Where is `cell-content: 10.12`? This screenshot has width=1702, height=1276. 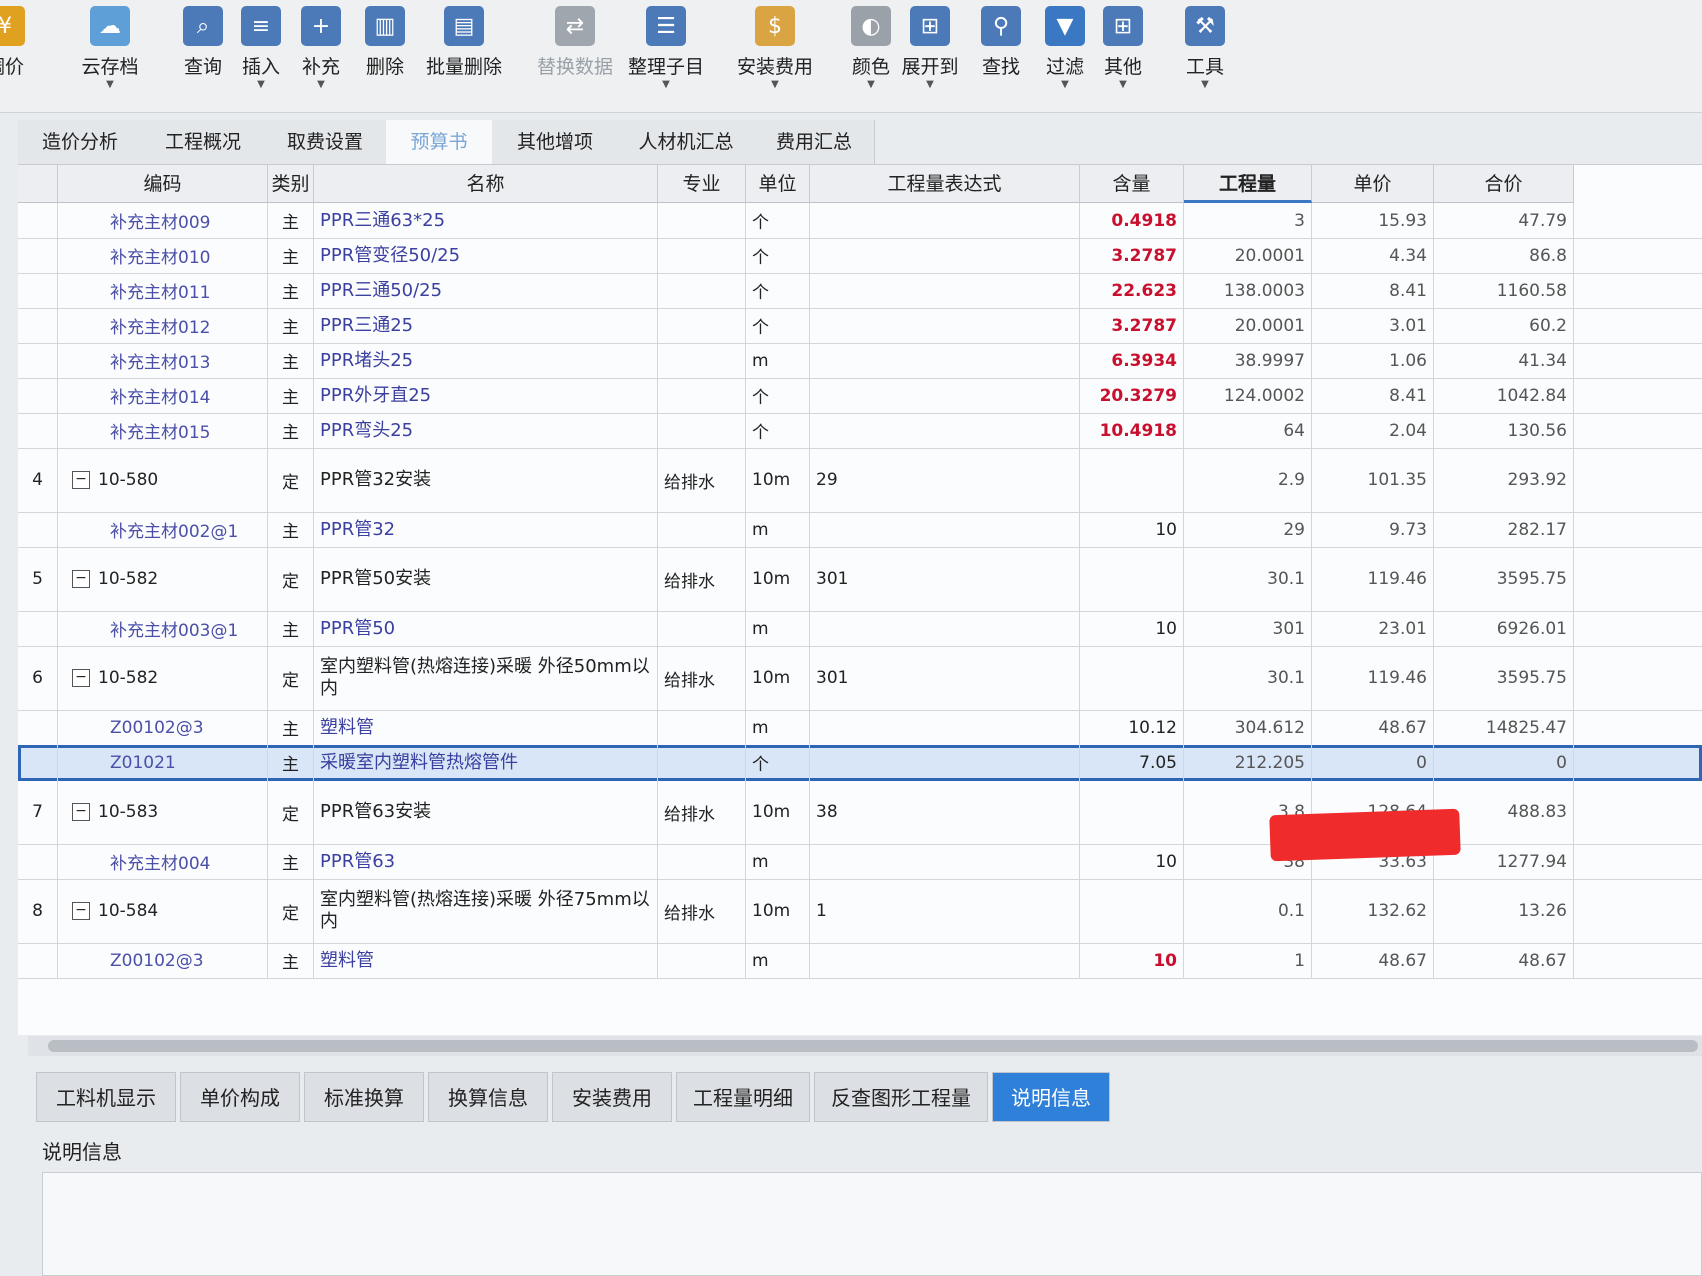 cell-content: 10.12 is located at coordinates (1132, 727).